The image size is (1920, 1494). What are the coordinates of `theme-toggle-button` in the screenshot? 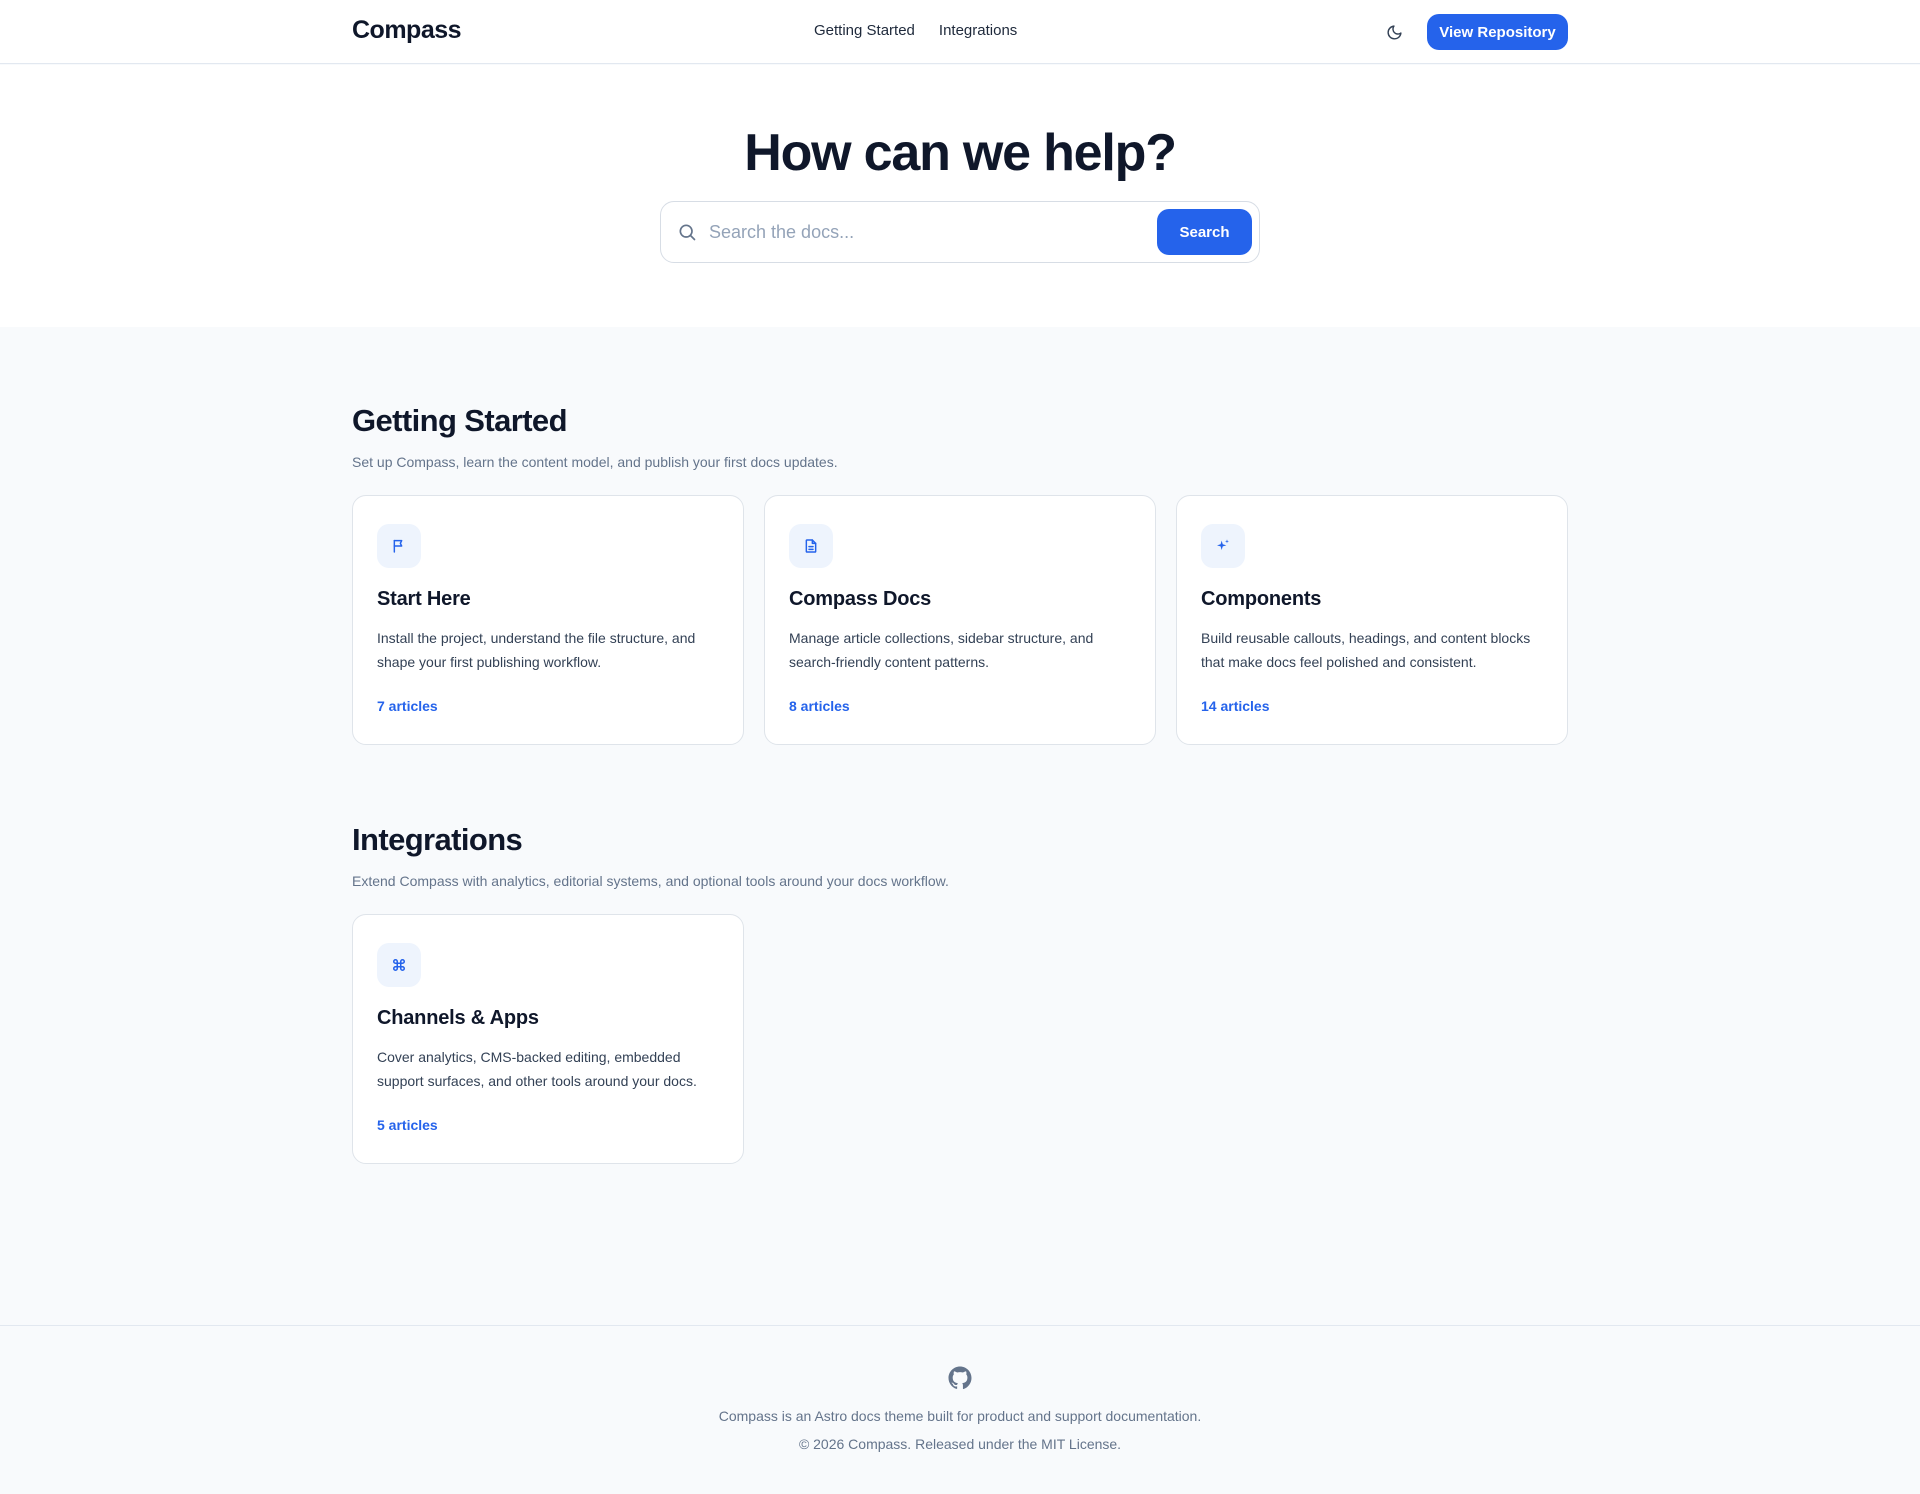 It's located at (1394, 32).